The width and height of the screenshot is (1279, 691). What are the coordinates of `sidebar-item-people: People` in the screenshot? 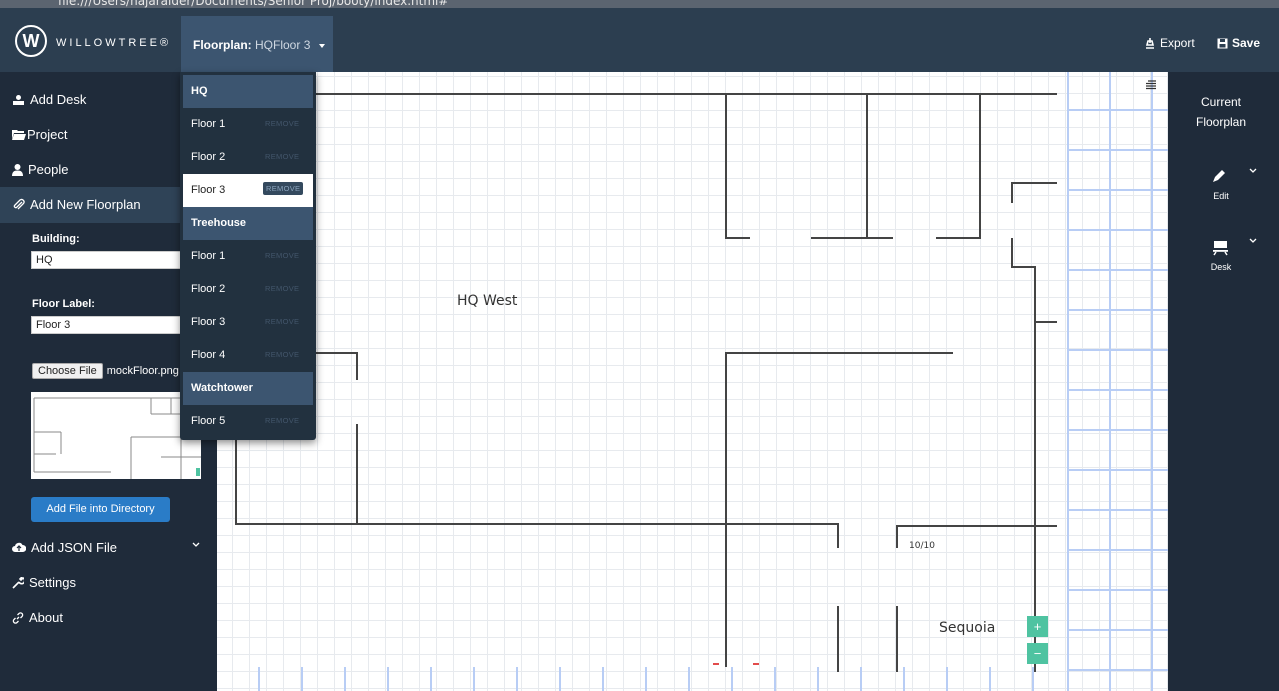 It's located at (40, 169).